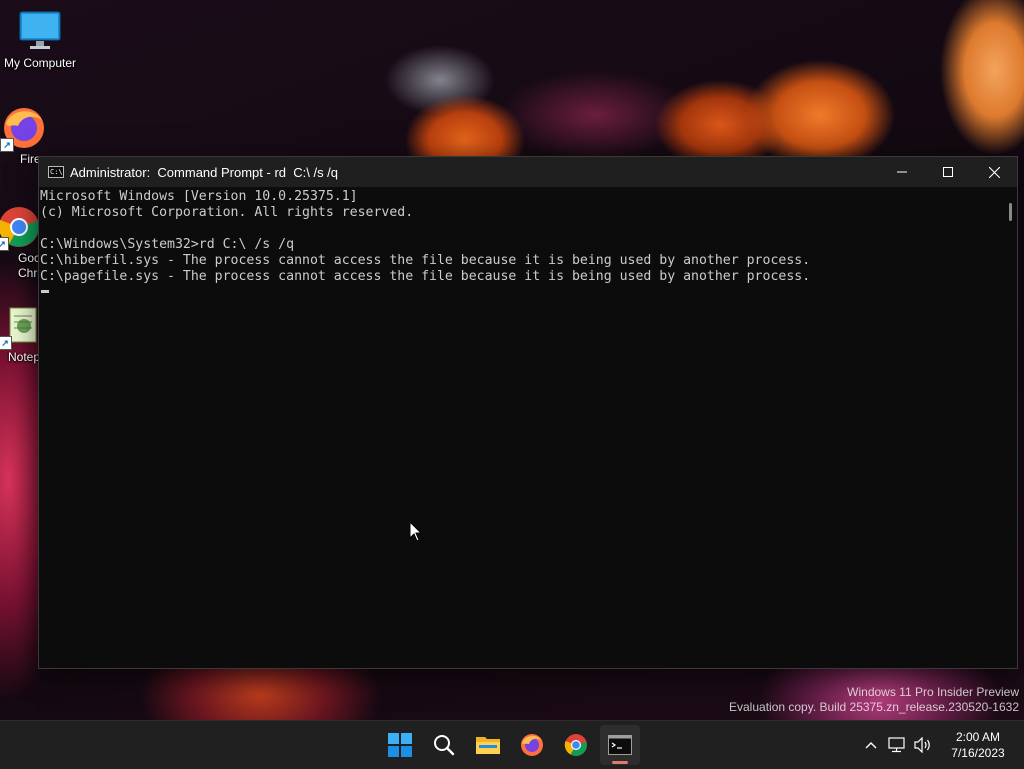 The height and width of the screenshot is (769, 1024). I want to click on console-line: C:\Windows\System32>rd C:\ /s /q, so click(167, 244).